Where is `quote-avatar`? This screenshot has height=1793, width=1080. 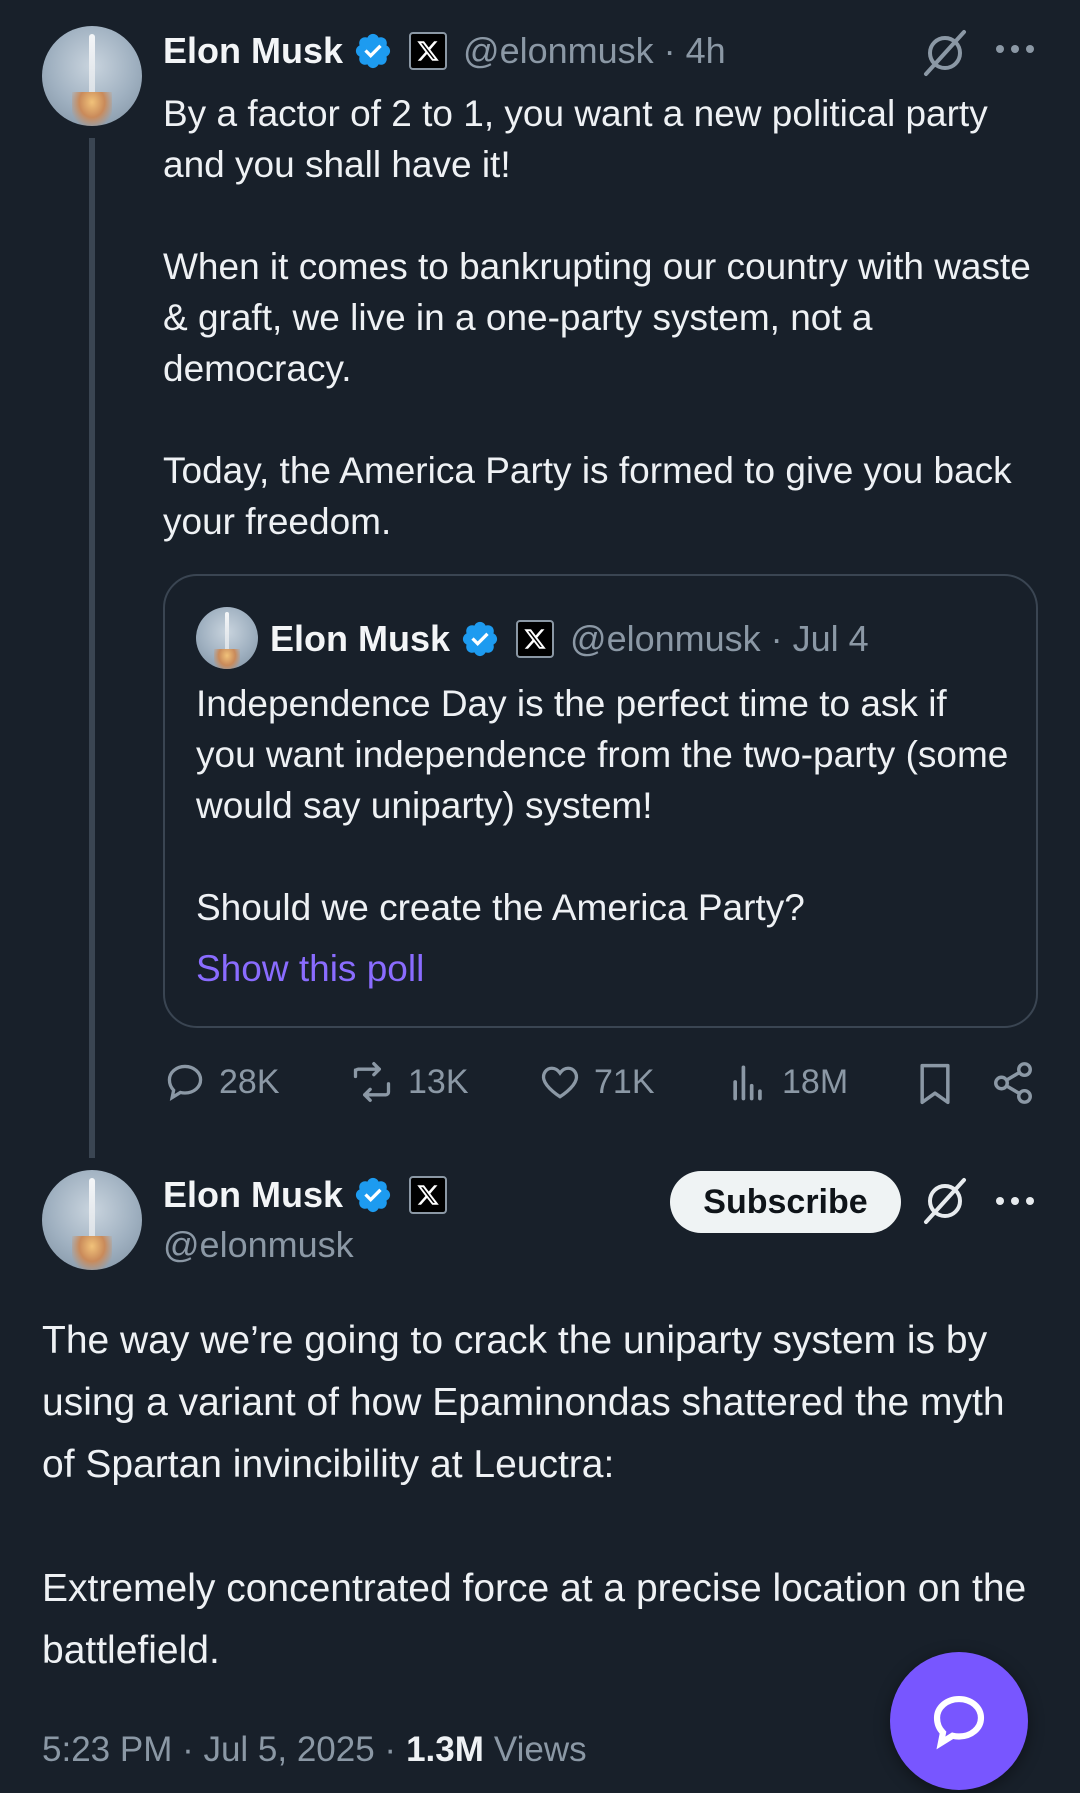
quote-avatar is located at coordinates (227, 638).